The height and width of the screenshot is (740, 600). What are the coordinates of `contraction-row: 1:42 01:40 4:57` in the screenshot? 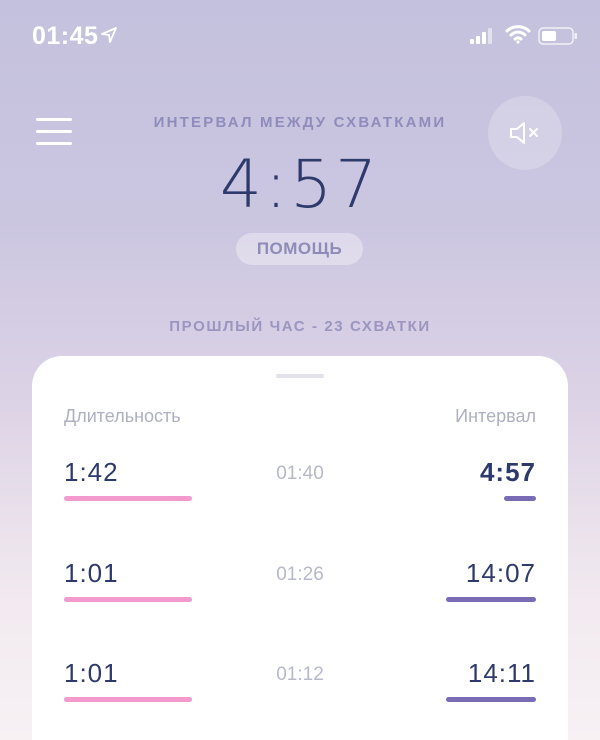 It's located at (300, 487).